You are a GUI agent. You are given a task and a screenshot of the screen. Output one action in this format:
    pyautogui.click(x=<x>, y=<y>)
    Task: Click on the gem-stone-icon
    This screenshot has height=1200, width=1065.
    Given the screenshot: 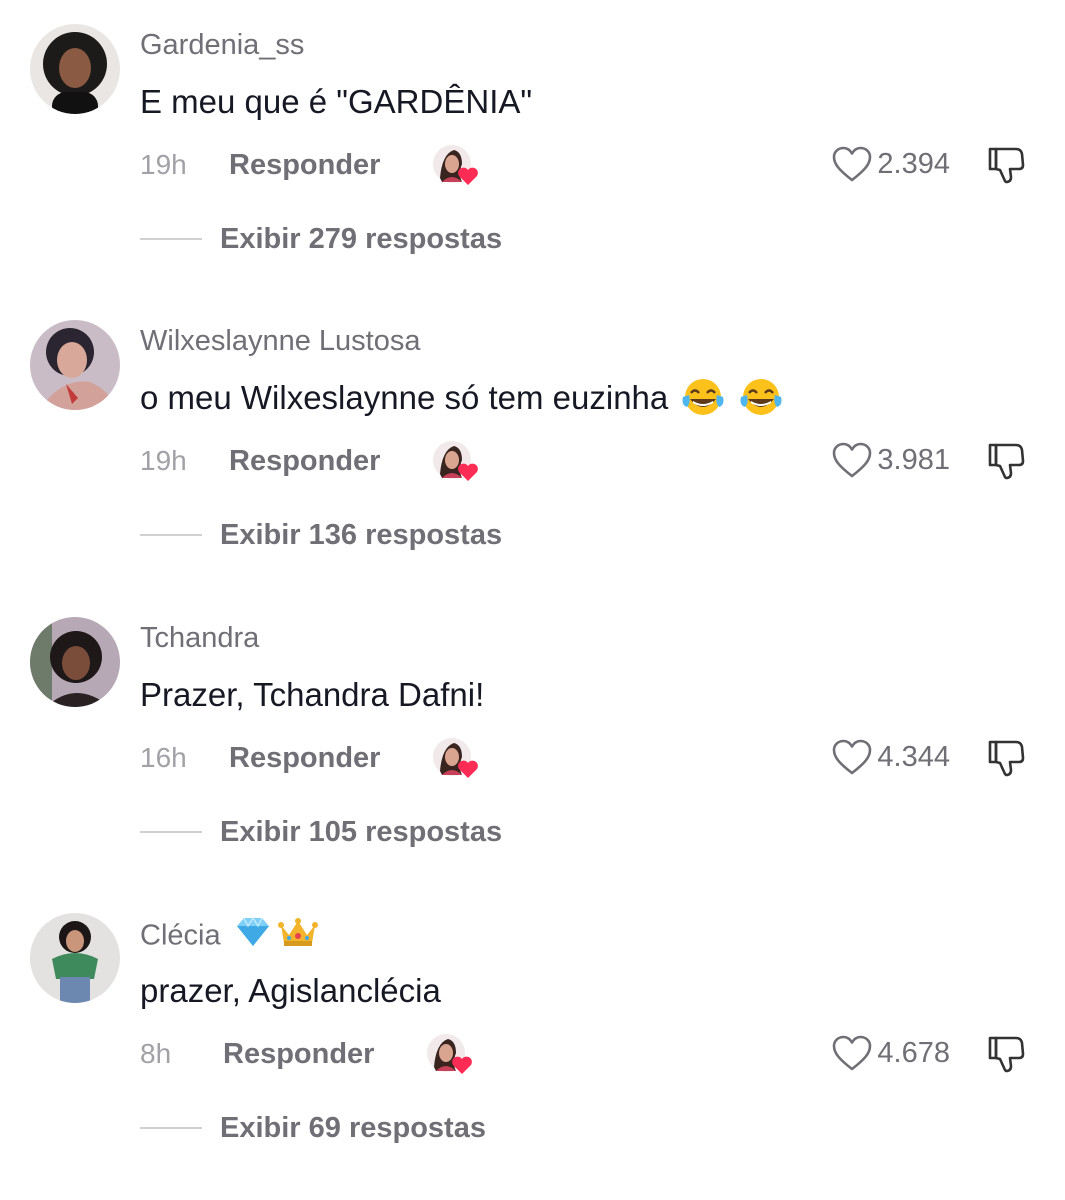 What is the action you would take?
    pyautogui.click(x=253, y=937)
    